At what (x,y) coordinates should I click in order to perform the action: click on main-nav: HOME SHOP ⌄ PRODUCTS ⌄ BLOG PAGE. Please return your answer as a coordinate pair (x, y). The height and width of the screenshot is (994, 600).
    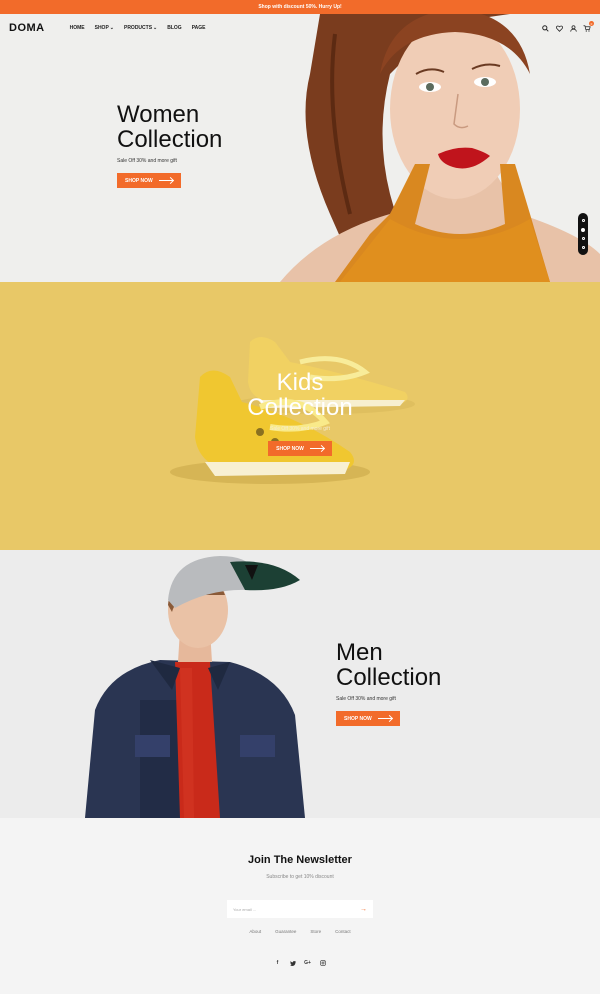
    Looking at the image, I should click on (138, 28).